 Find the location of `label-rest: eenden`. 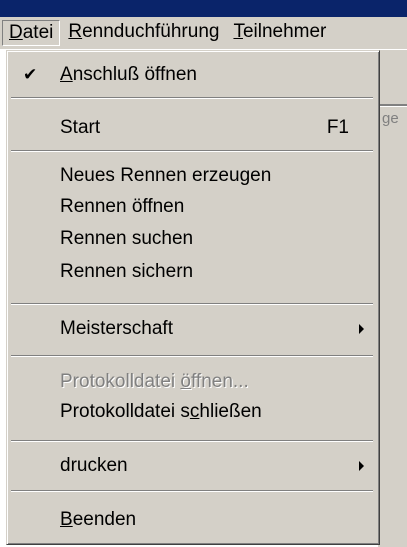

label-rest: eenden is located at coordinates (104, 519).